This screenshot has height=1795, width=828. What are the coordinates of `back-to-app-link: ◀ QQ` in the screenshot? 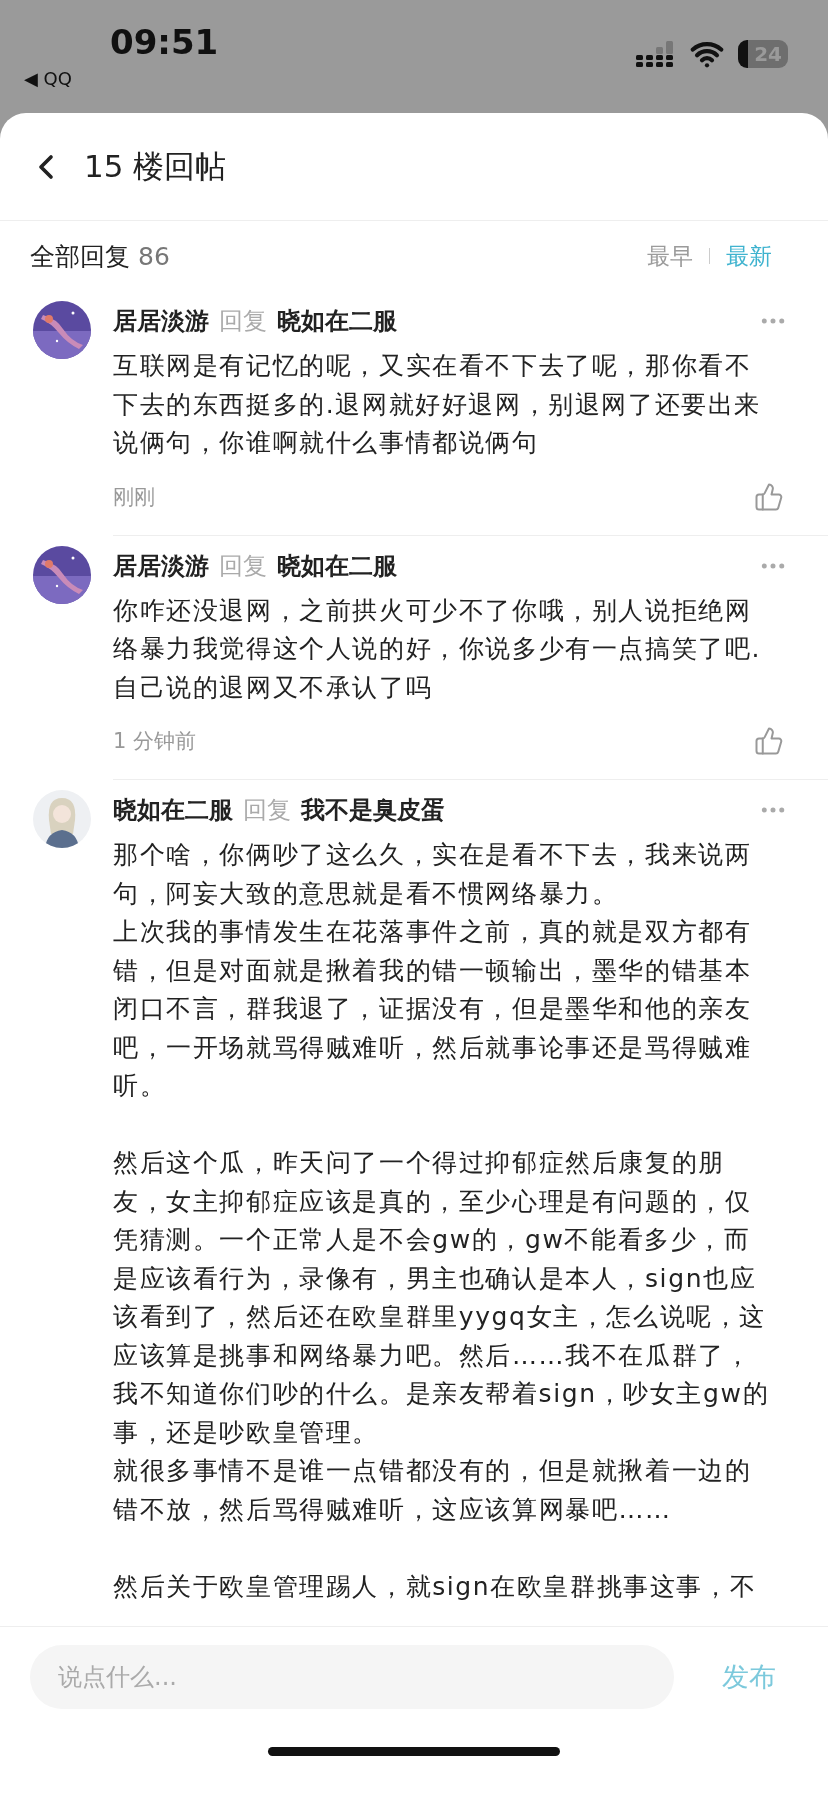 It's located at (121, 78).